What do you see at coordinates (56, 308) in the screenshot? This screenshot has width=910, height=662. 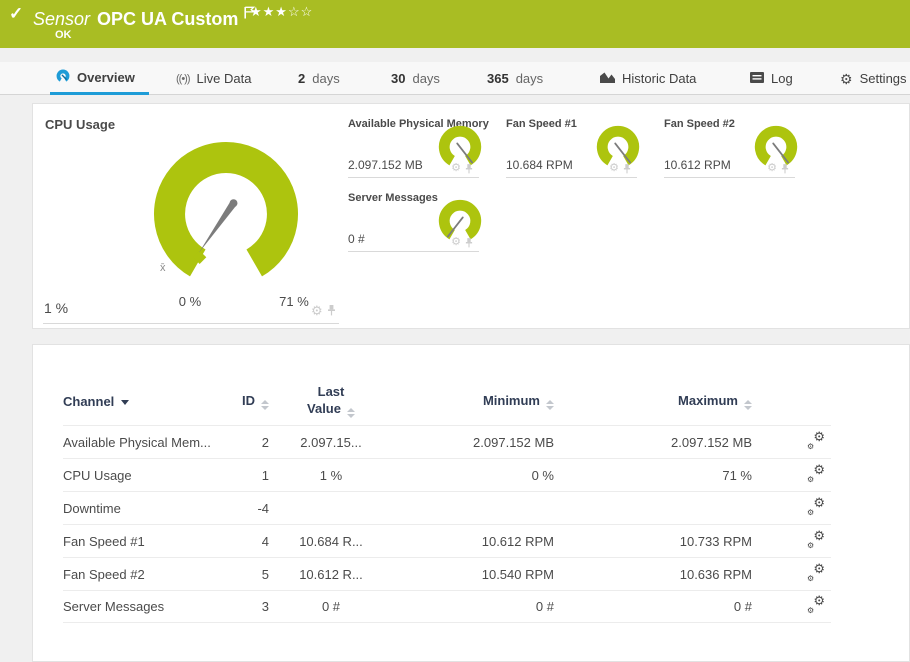 I see `cpu-current-value: 1 %` at bounding box center [56, 308].